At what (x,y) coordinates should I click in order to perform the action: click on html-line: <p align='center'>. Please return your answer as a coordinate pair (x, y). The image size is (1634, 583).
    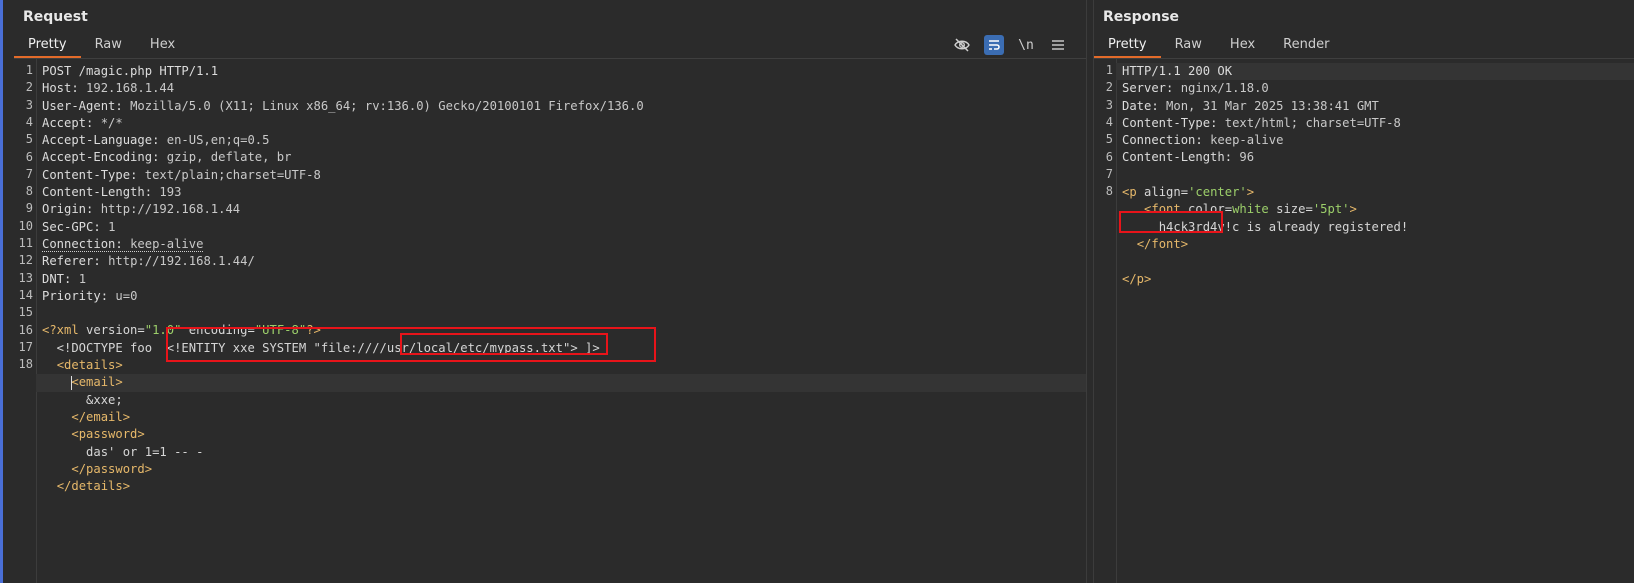
    Looking at the image, I should click on (1188, 192).